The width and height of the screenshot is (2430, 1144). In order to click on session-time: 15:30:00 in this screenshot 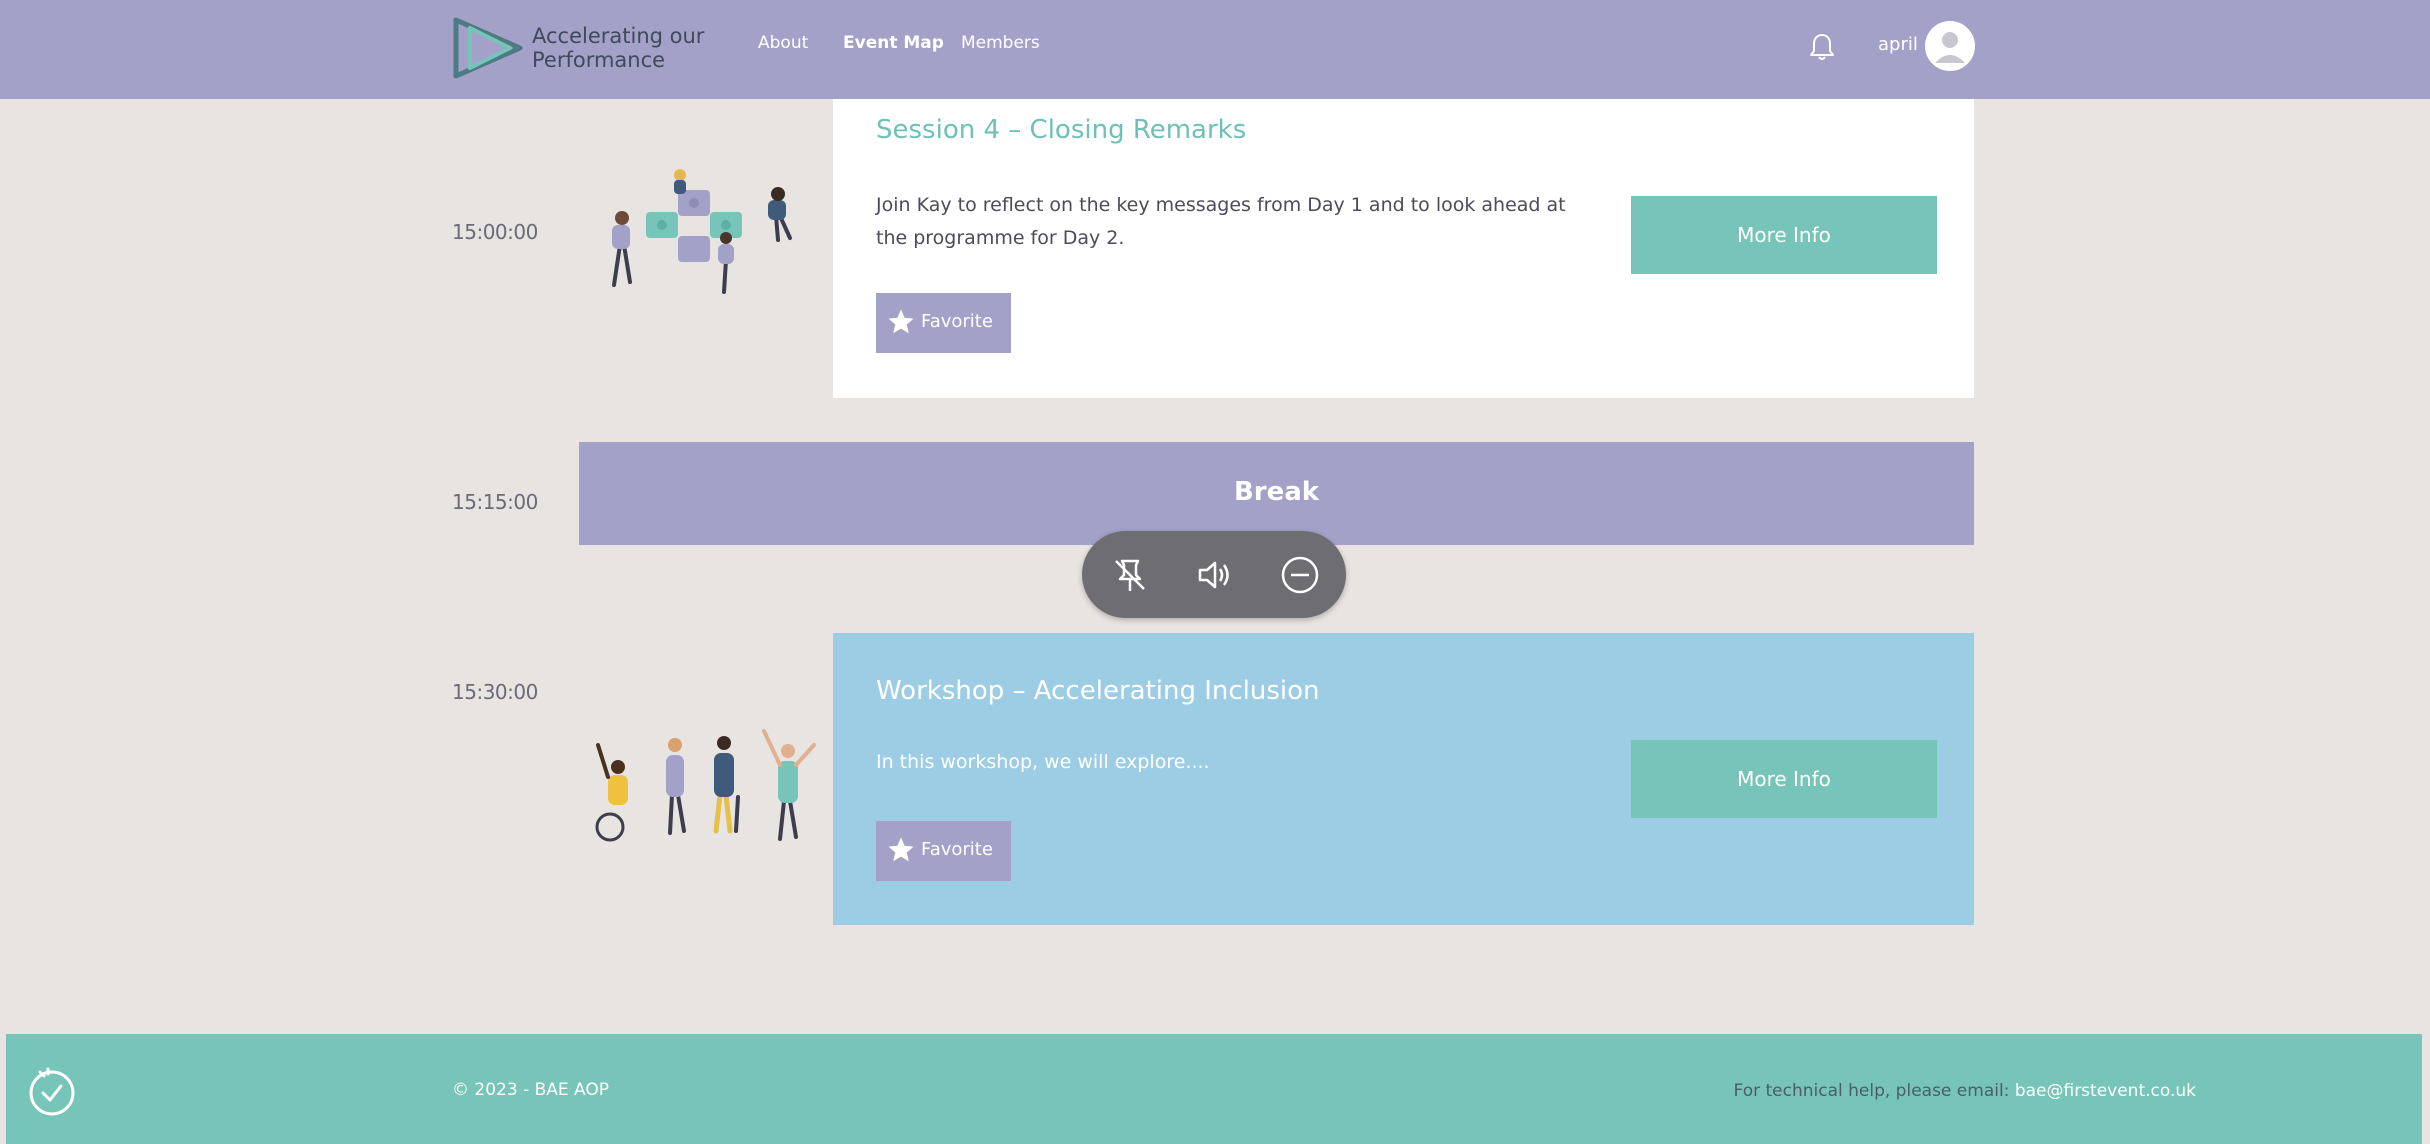, I will do `click(495, 692)`.